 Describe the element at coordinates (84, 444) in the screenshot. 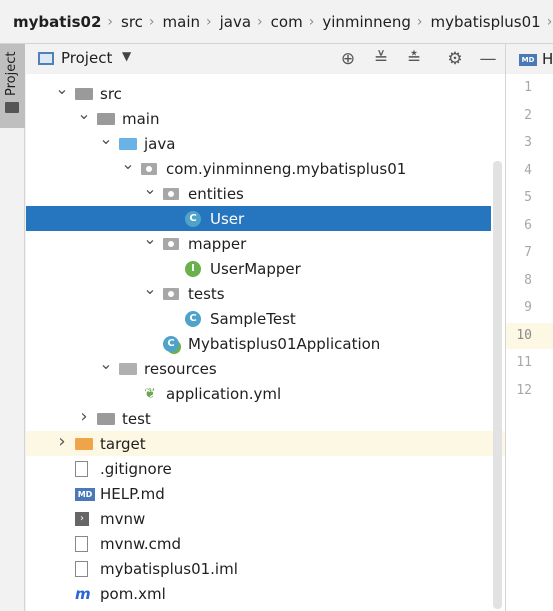

I see `excluded-folder-icon` at that location.